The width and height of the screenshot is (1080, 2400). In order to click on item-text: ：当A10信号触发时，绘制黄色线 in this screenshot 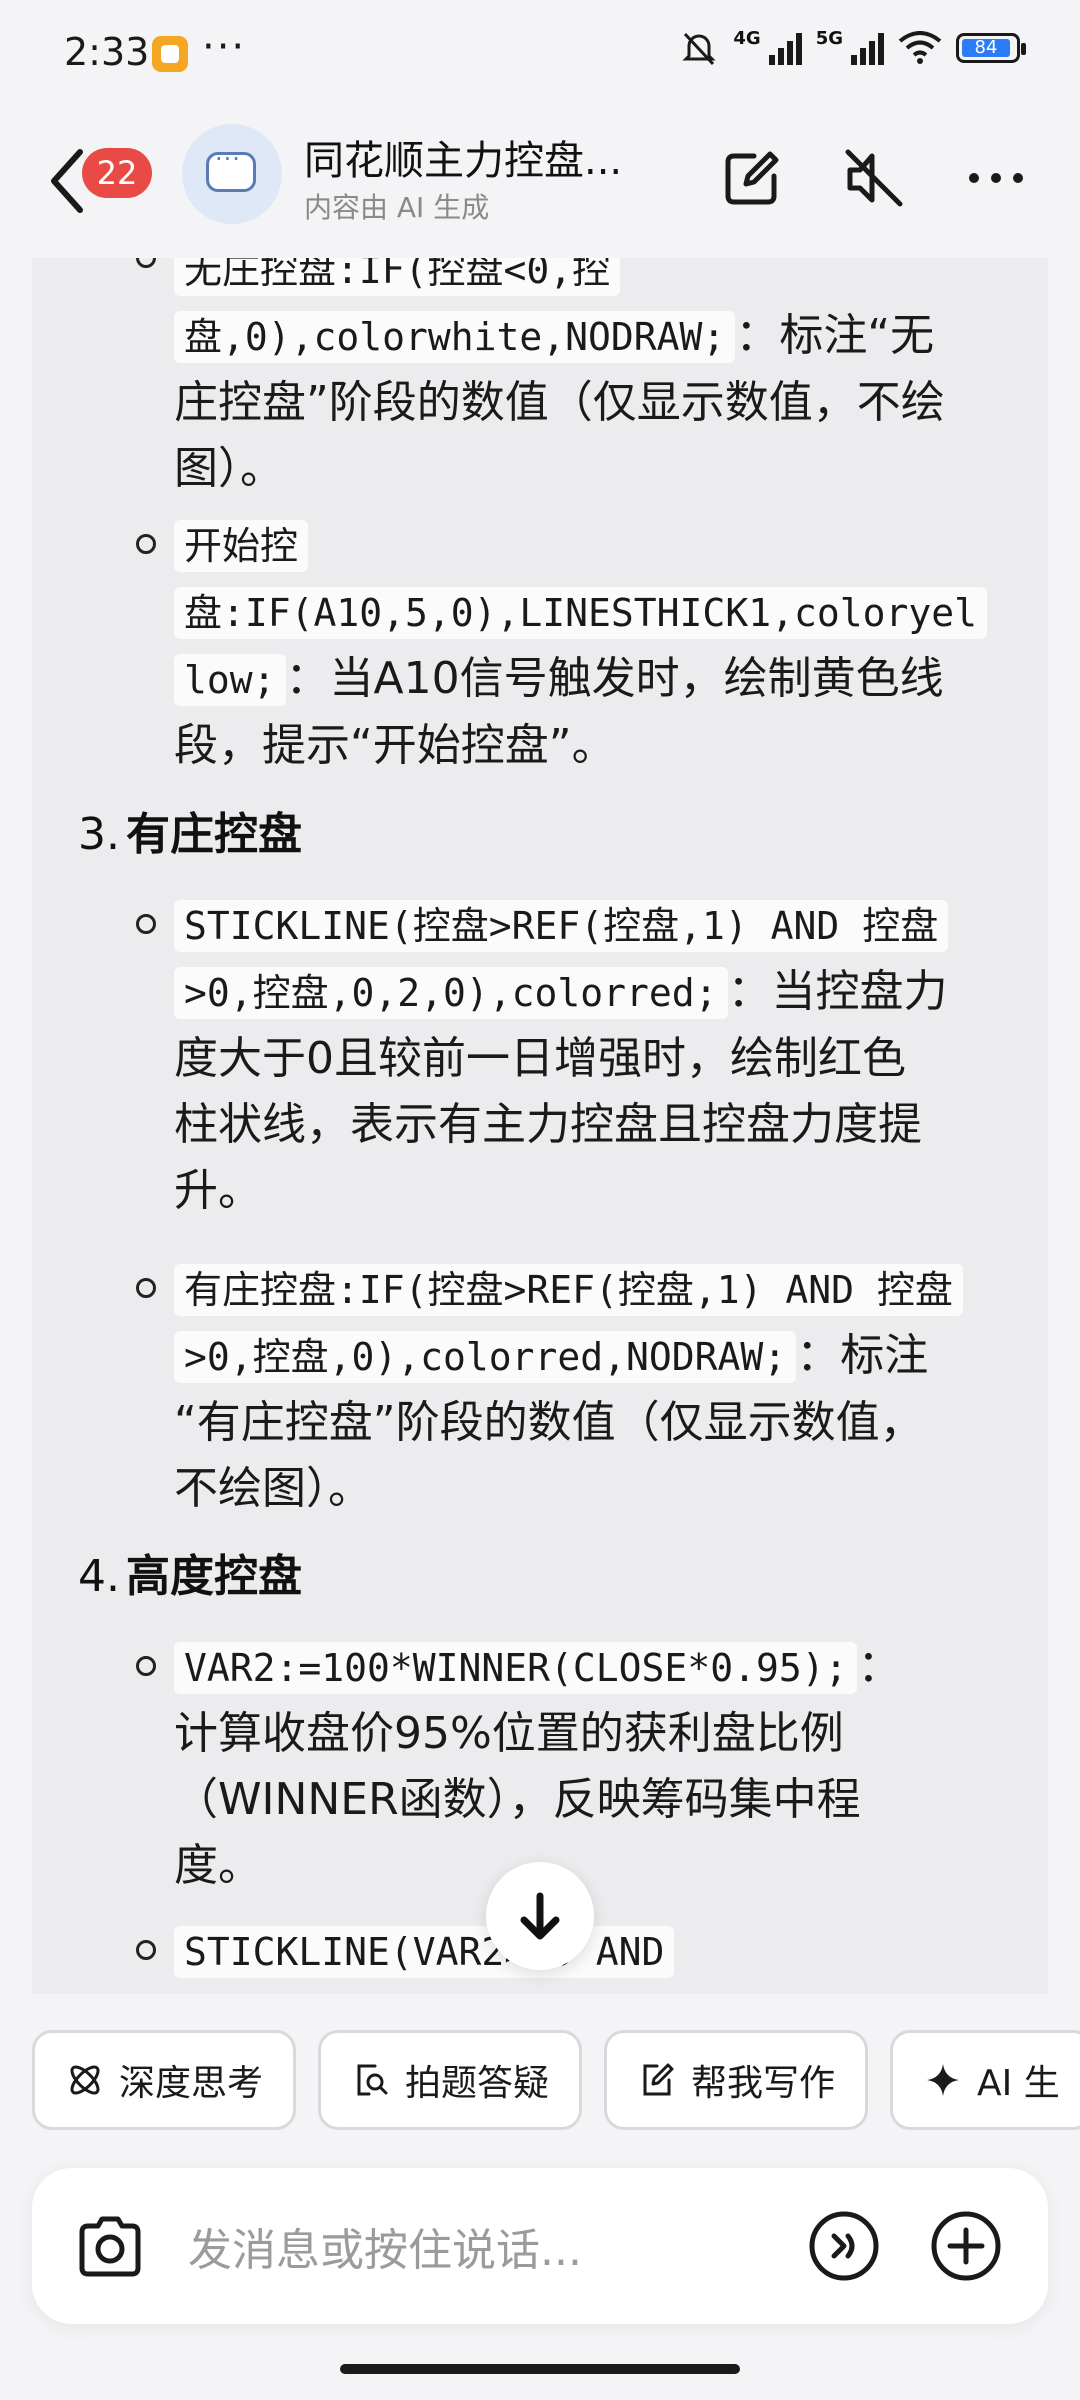, I will do `click(614, 678)`.